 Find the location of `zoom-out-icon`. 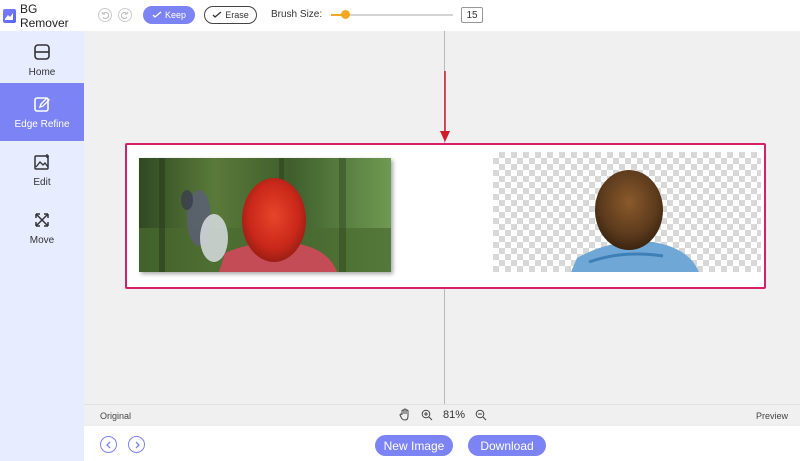

zoom-out-icon is located at coordinates (481, 415).